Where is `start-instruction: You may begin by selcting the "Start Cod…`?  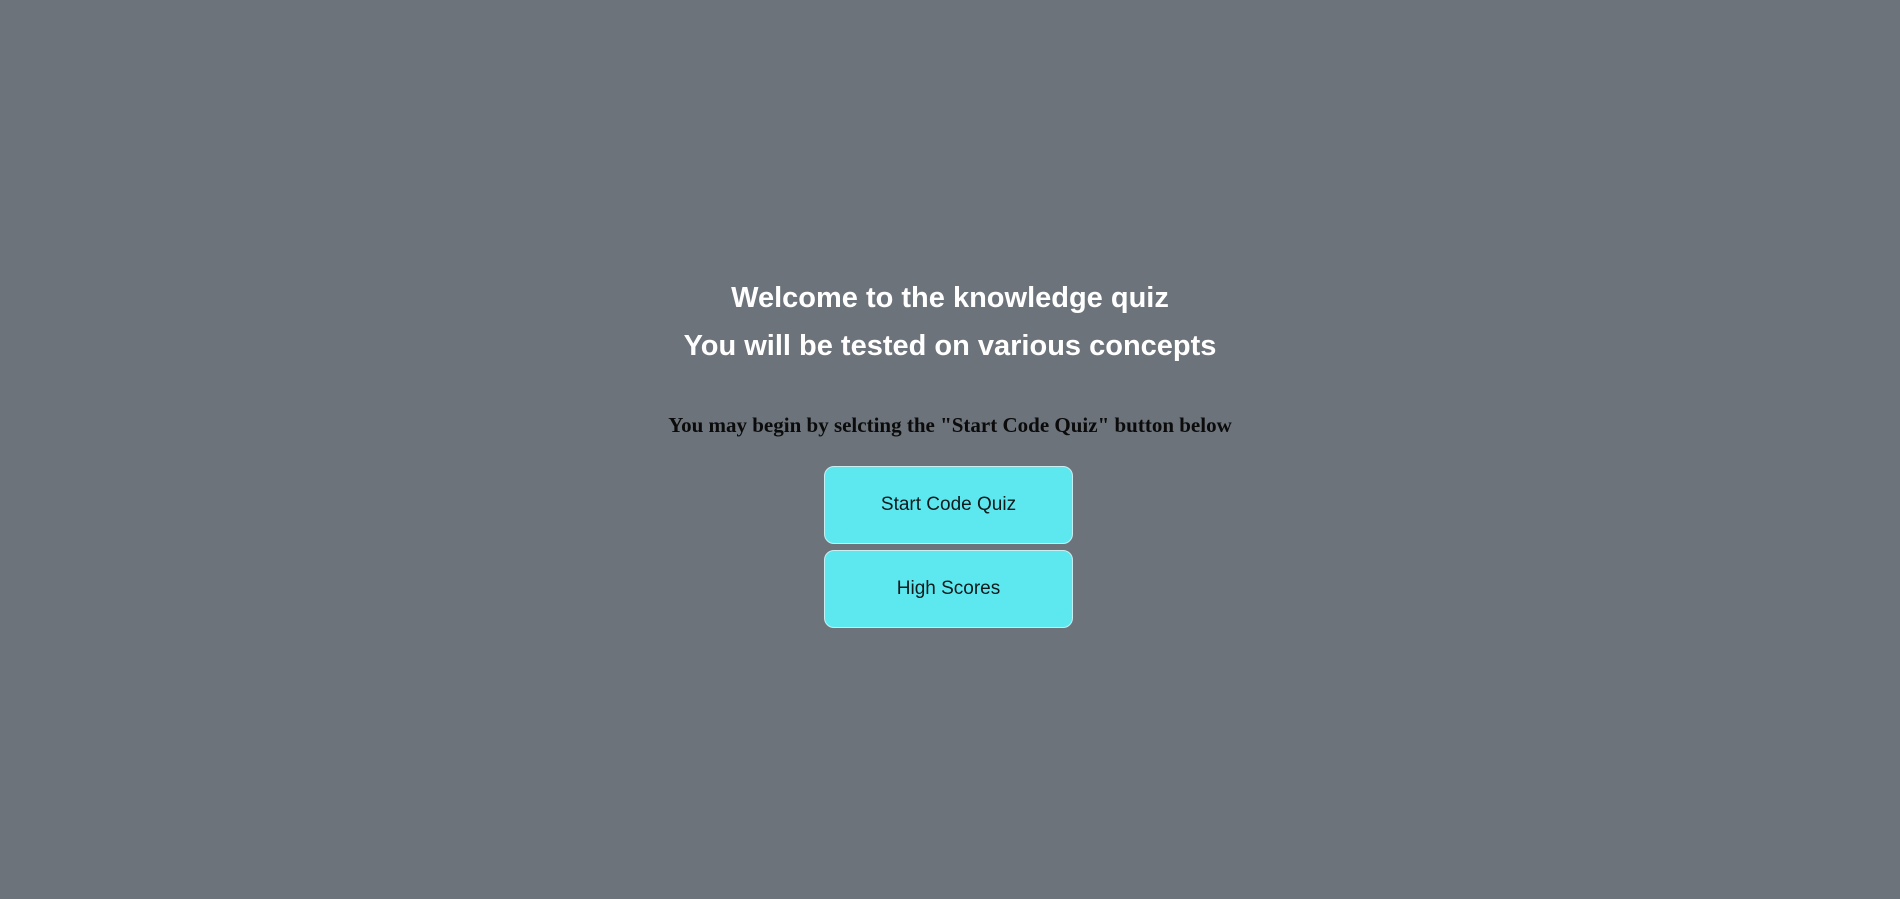
start-instruction: You may begin by selcting the "Start Cod… is located at coordinates (950, 425).